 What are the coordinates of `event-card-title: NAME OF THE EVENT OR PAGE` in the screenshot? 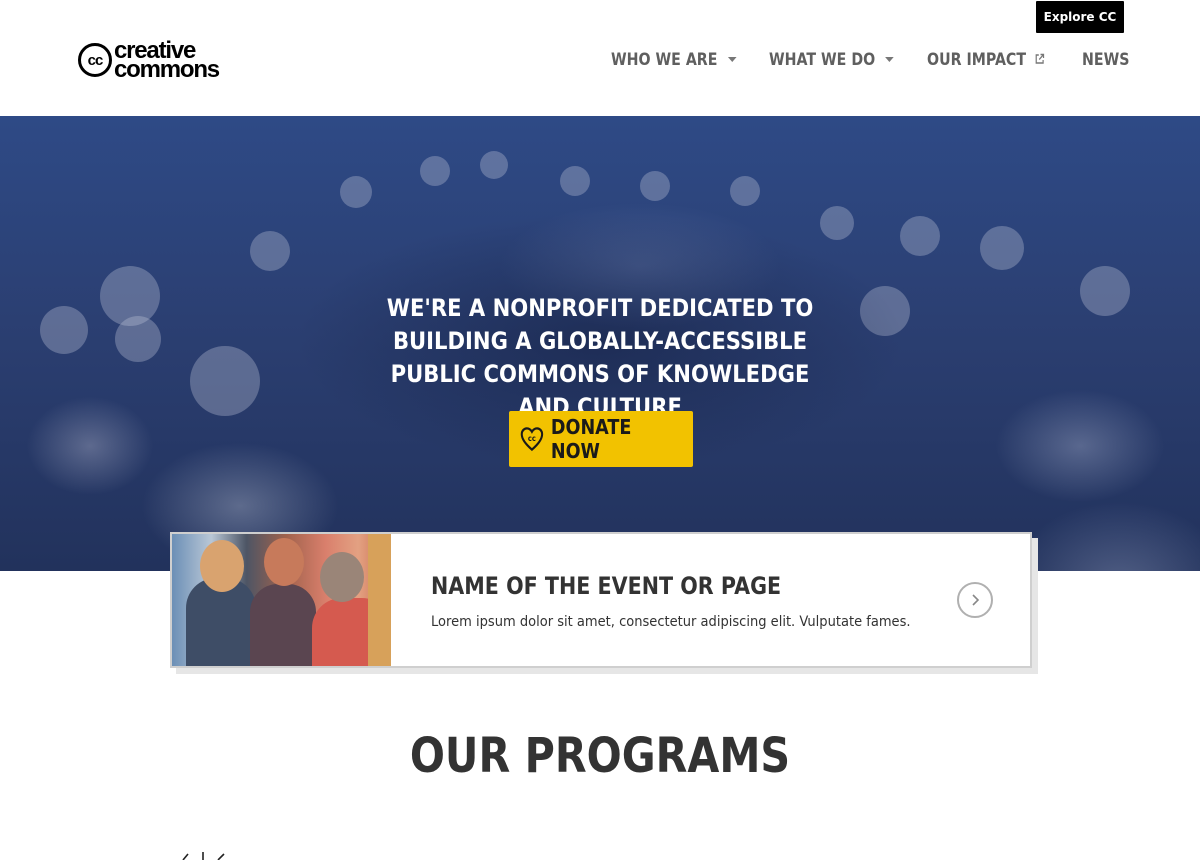 It's located at (606, 586).